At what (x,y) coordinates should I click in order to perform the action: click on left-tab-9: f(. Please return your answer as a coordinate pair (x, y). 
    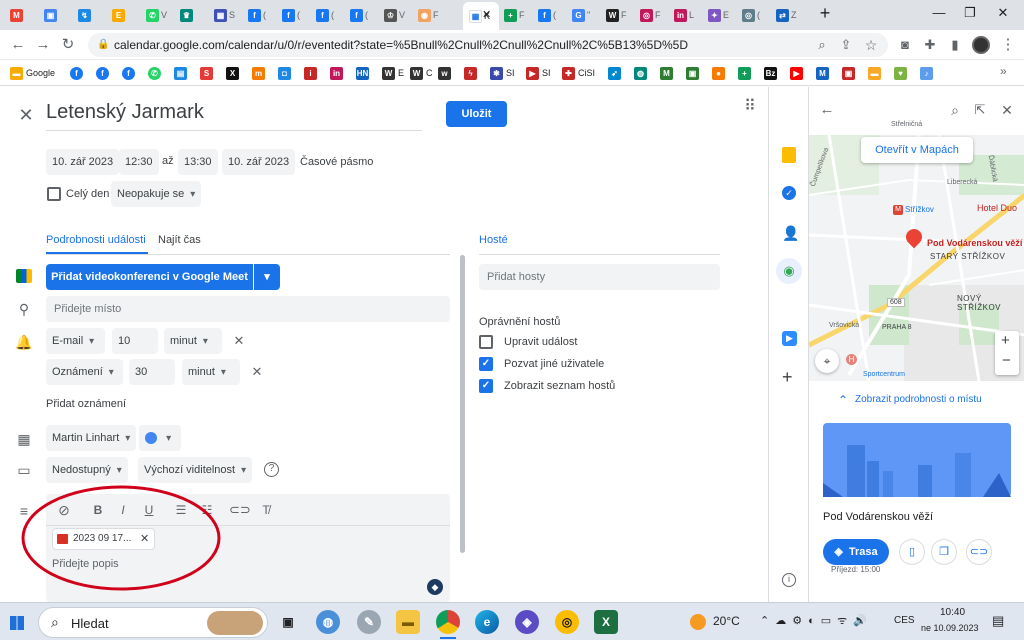
    Looking at the image, I should click on (331, 15).